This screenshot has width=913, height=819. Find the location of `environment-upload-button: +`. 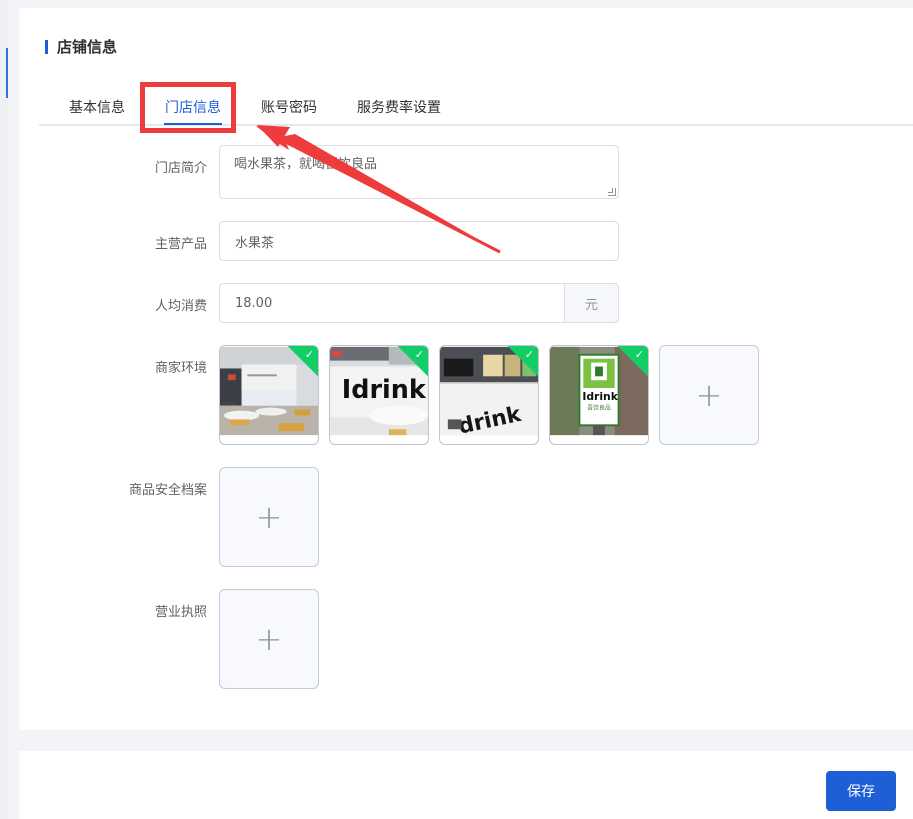

environment-upload-button: + is located at coordinates (709, 395).